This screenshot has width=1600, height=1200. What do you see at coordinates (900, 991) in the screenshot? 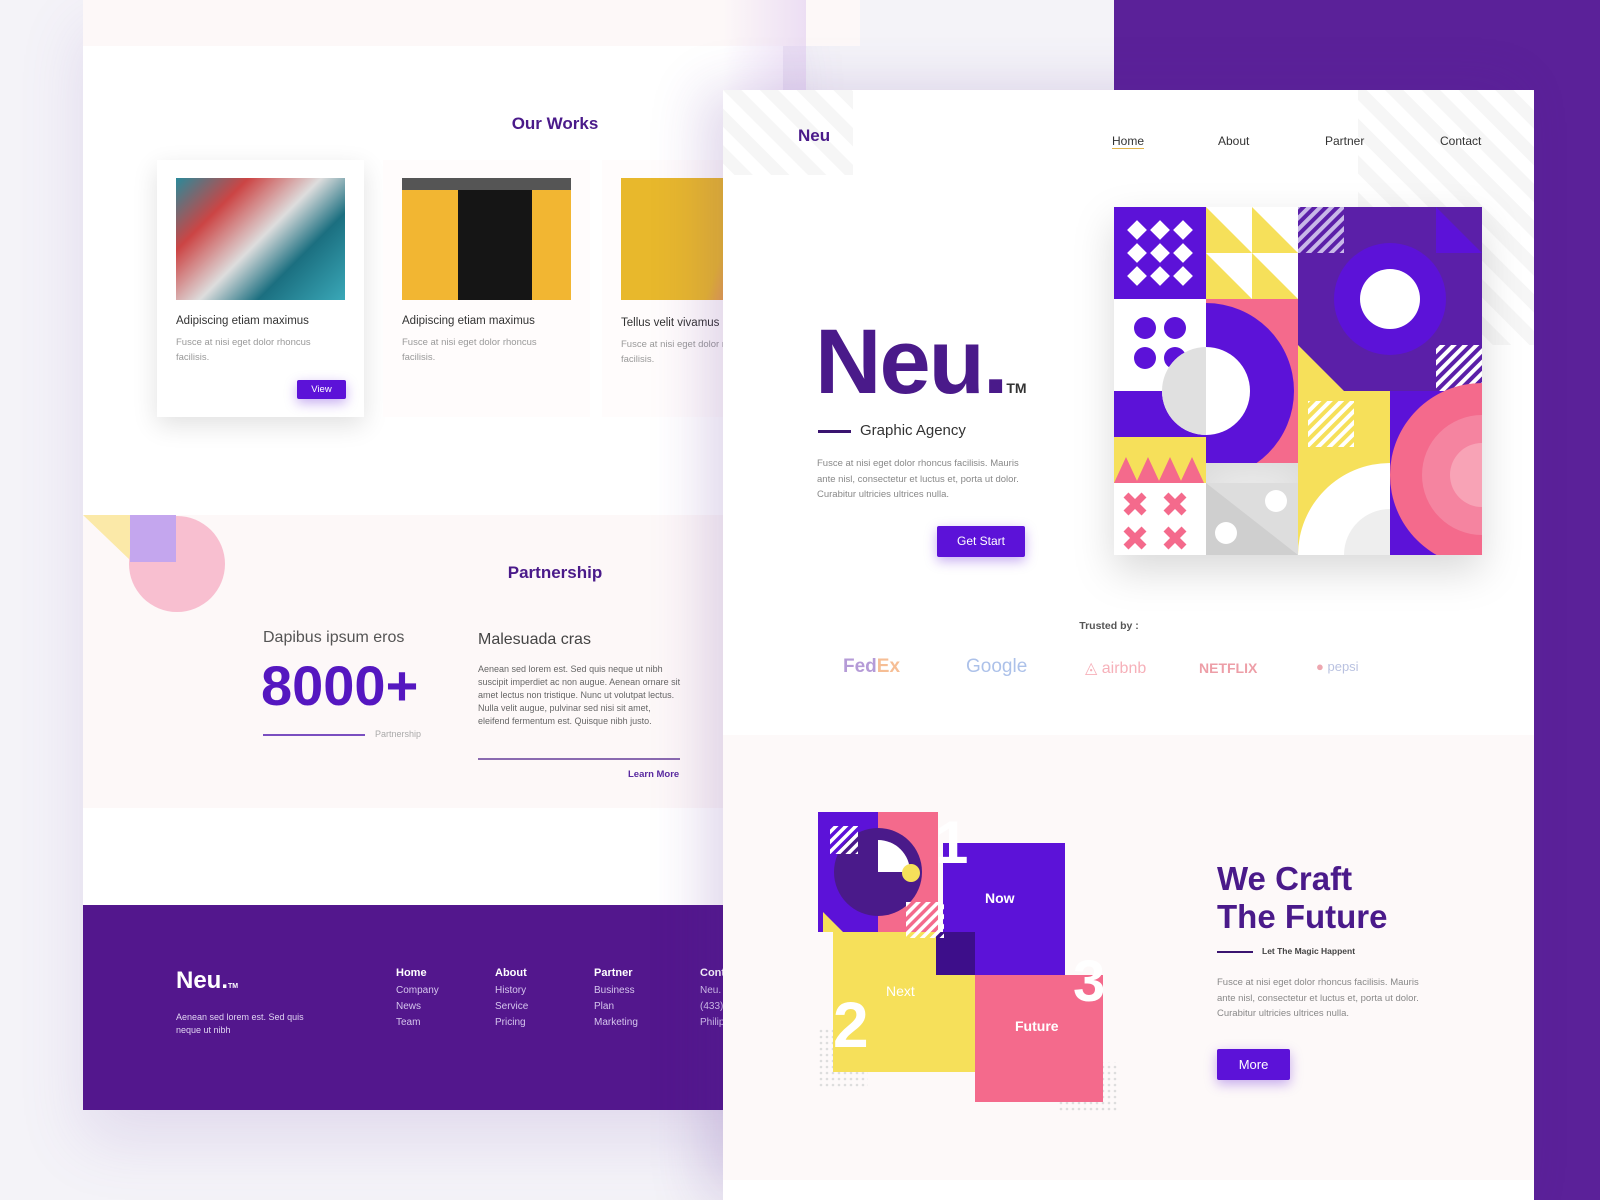
I see `step-label: Next` at bounding box center [900, 991].